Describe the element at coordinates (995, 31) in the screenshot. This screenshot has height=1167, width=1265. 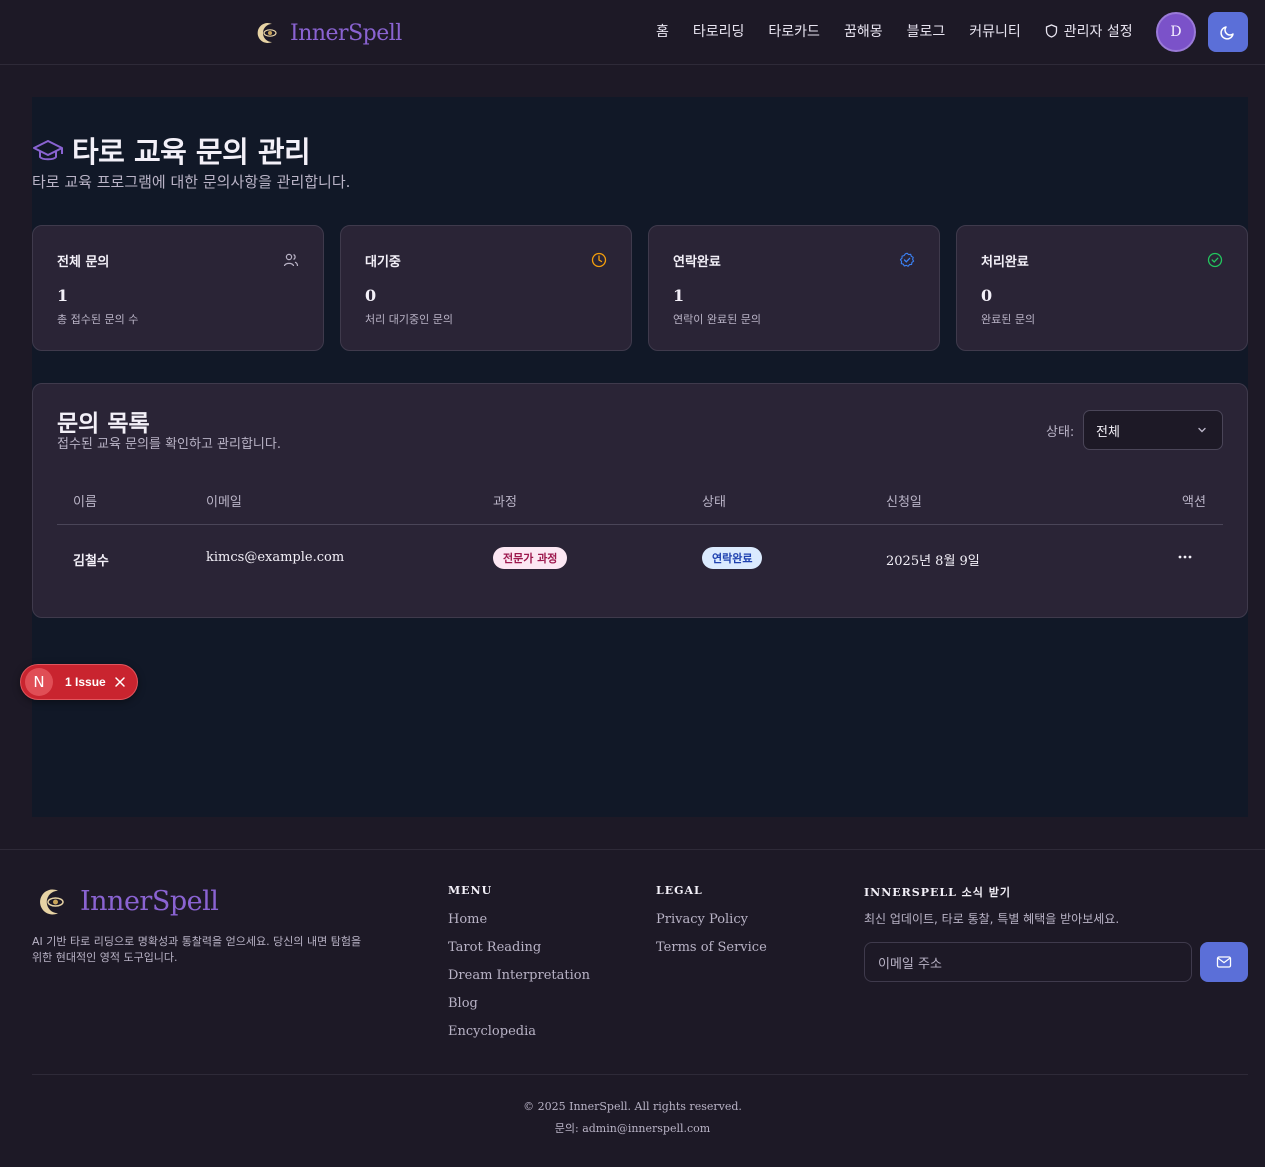
I see `nav-community: 커뮤니티` at that location.